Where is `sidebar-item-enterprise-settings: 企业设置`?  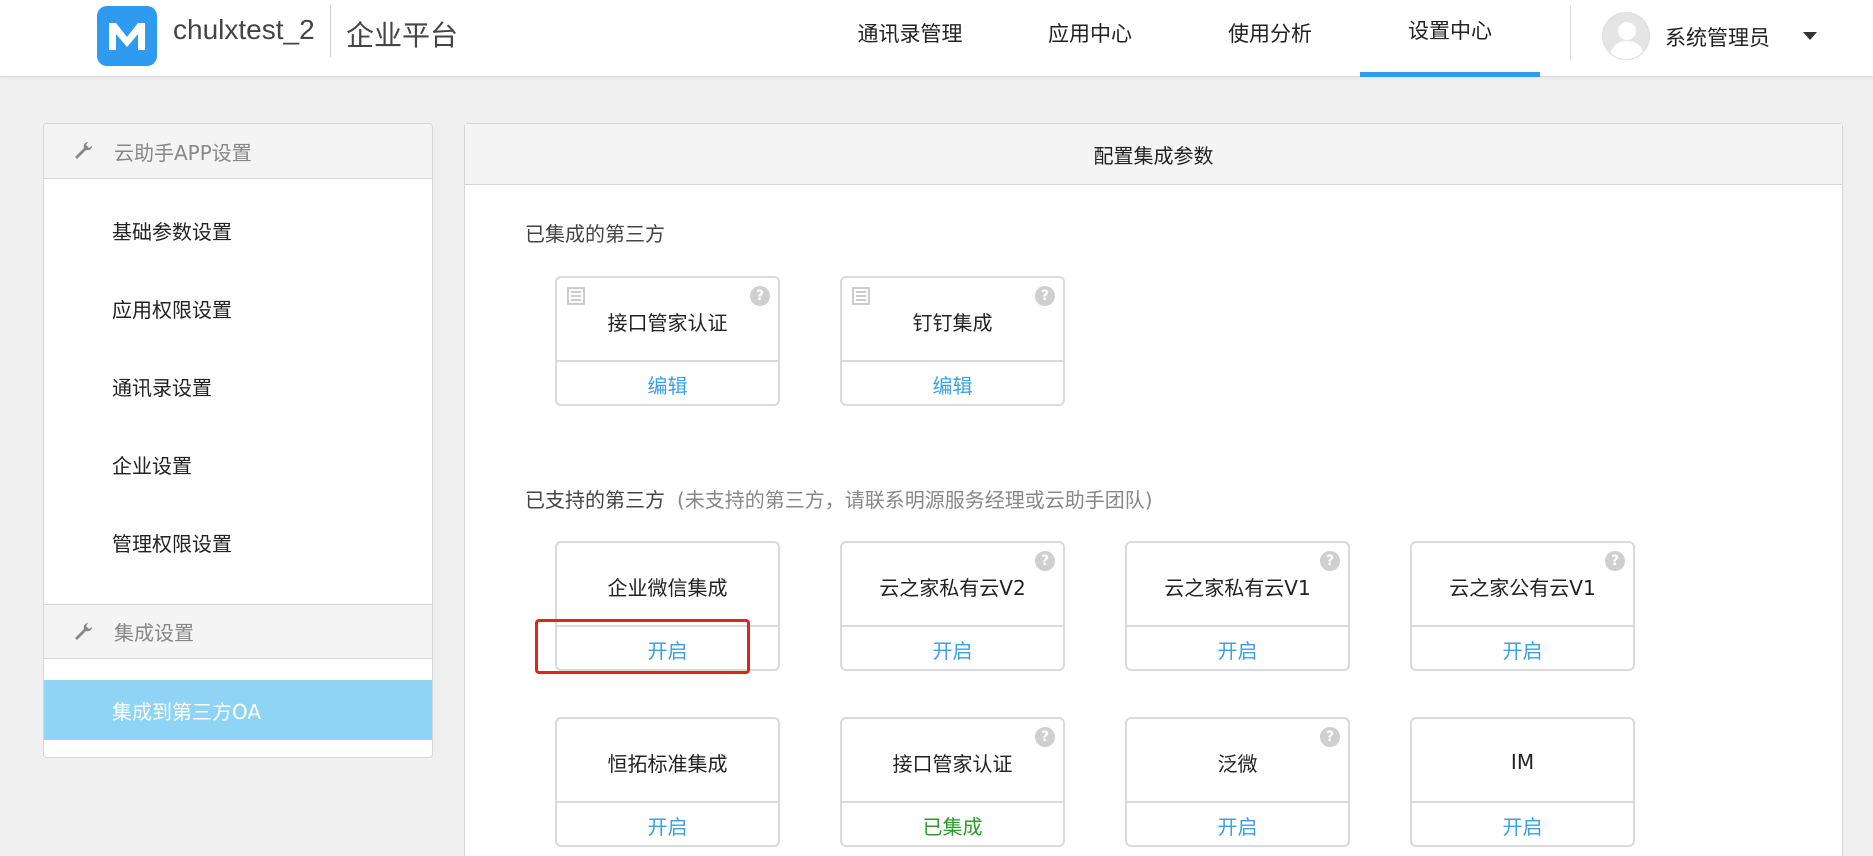
sidebar-item-enterprise-settings: 企业设置 is located at coordinates (238, 464).